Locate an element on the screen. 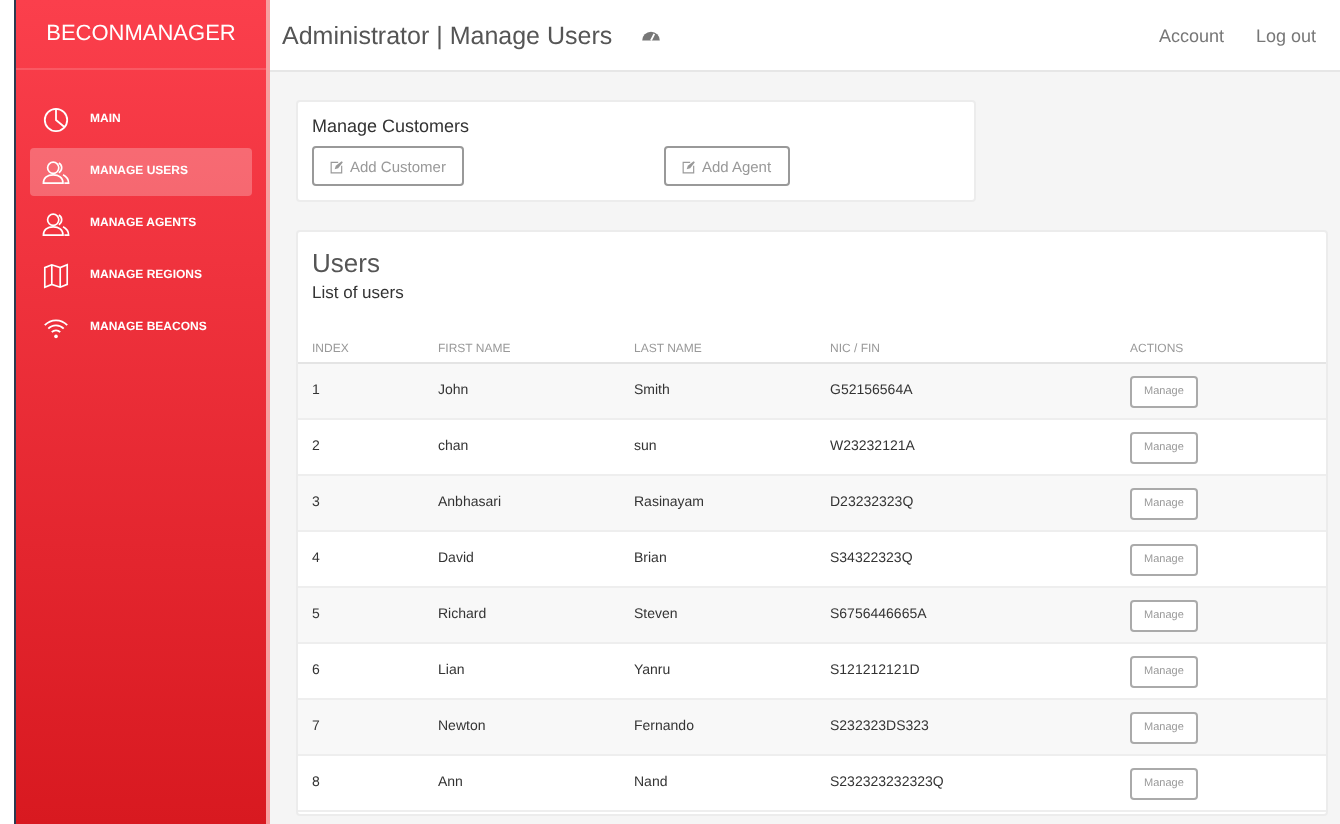  card-subtitle: List of users is located at coordinates (358, 291).